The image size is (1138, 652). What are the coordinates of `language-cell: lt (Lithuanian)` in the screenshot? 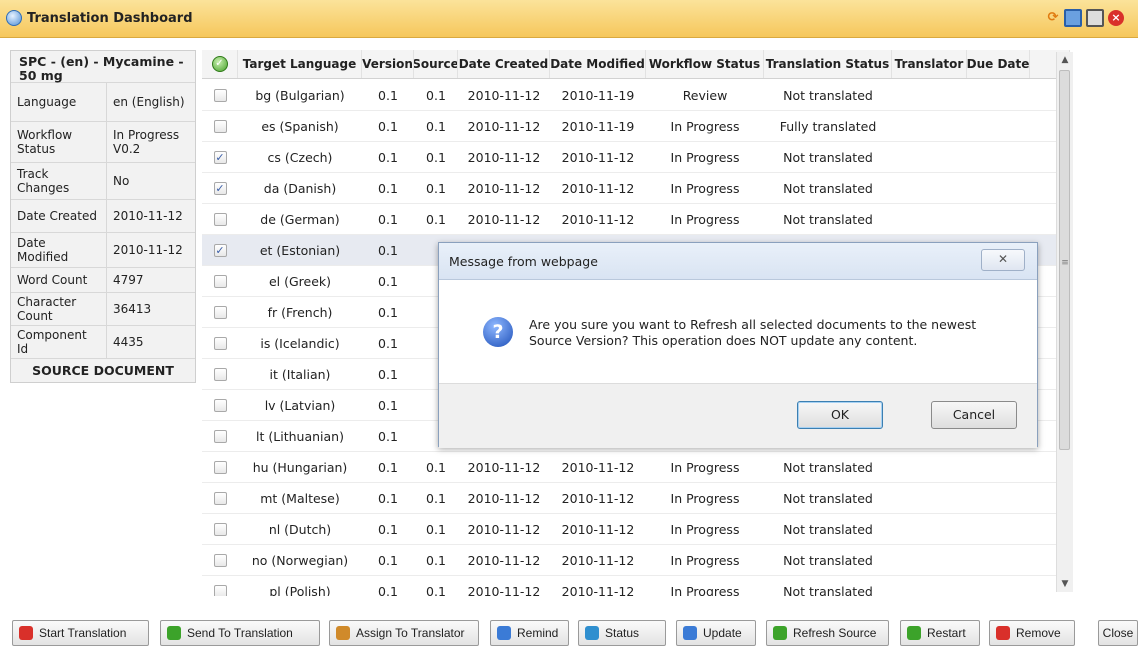 It's located at (300, 436).